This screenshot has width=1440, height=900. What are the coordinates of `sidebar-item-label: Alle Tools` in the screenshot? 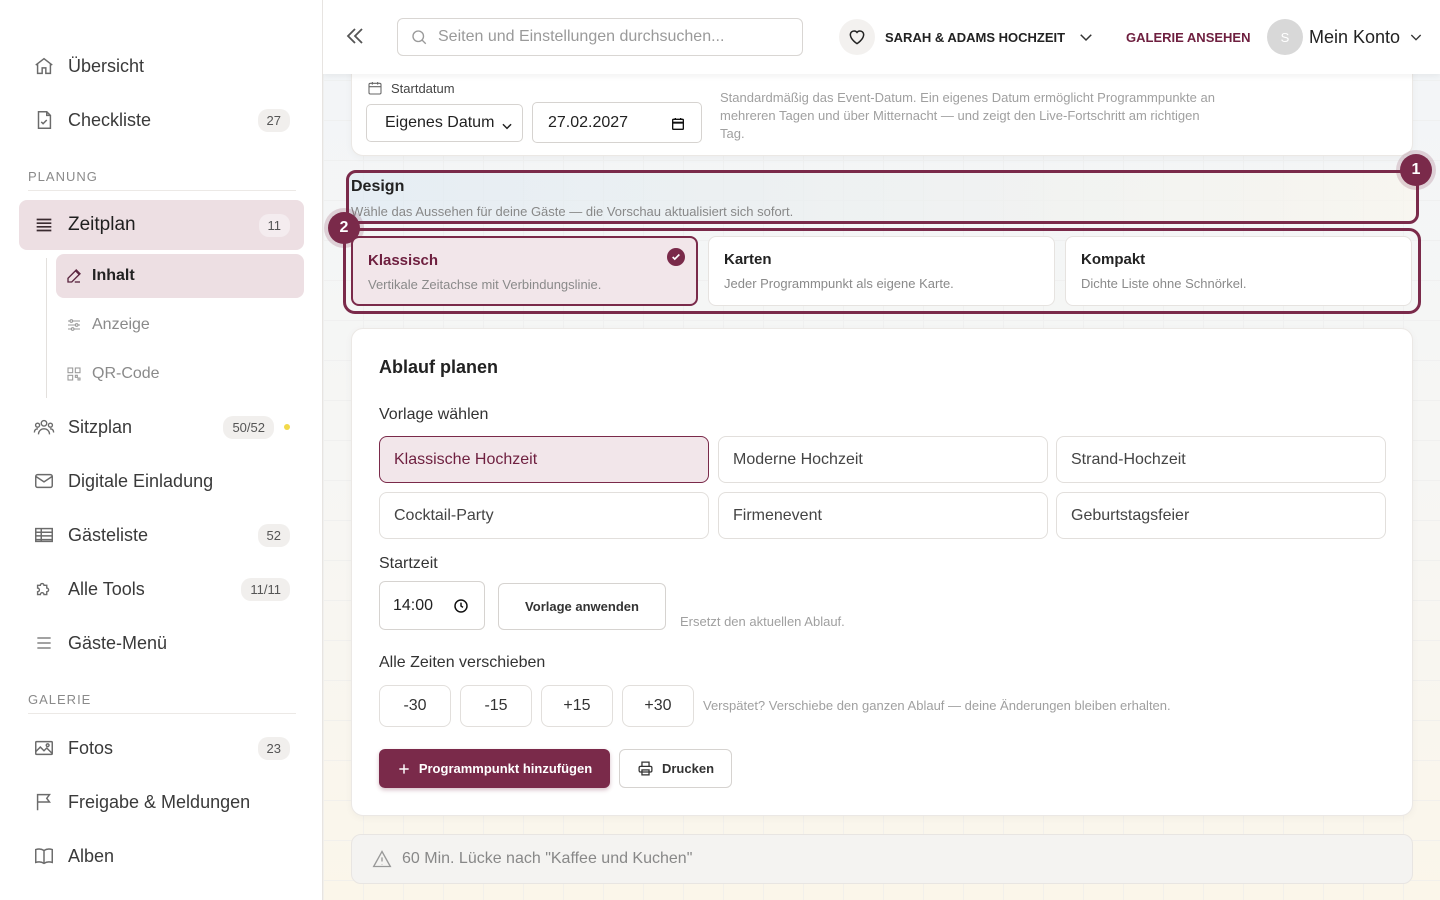 It's located at (106, 588).